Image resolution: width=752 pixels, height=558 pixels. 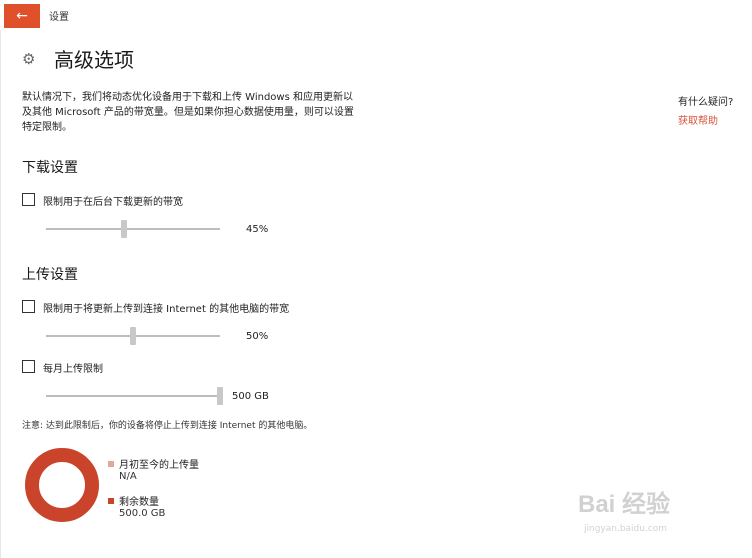 I want to click on watermark-site: jingyan.baidu.com, so click(x=626, y=529).